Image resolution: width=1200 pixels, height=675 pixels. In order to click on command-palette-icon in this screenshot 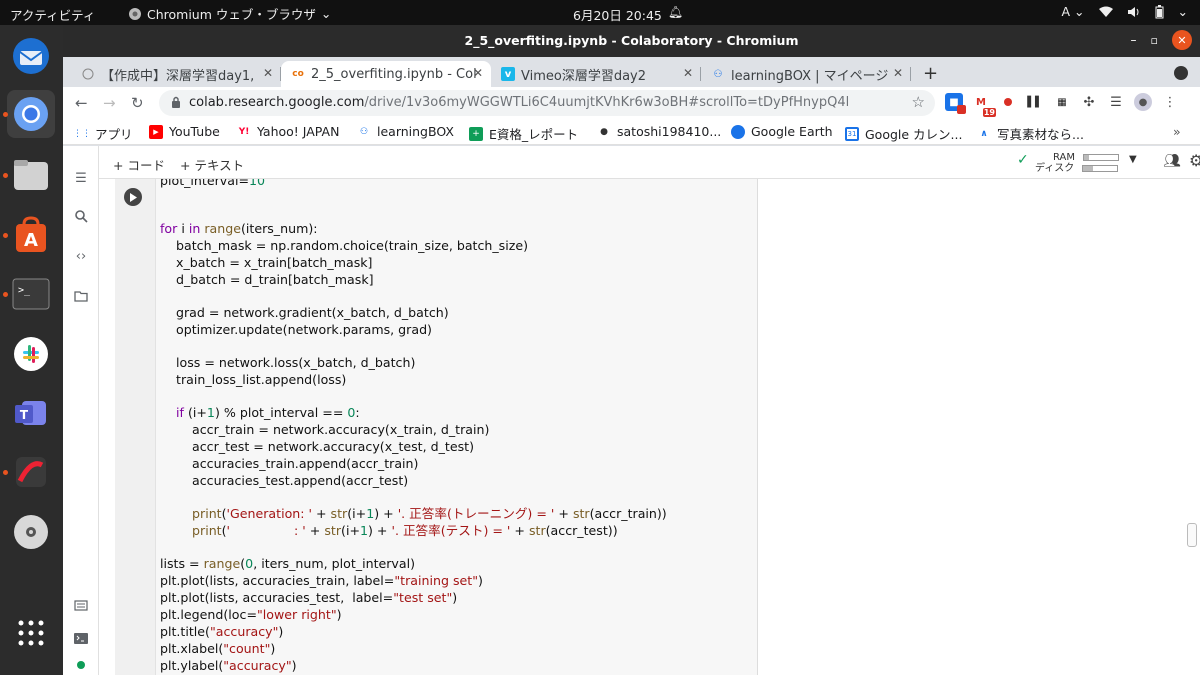, I will do `click(81, 605)`.